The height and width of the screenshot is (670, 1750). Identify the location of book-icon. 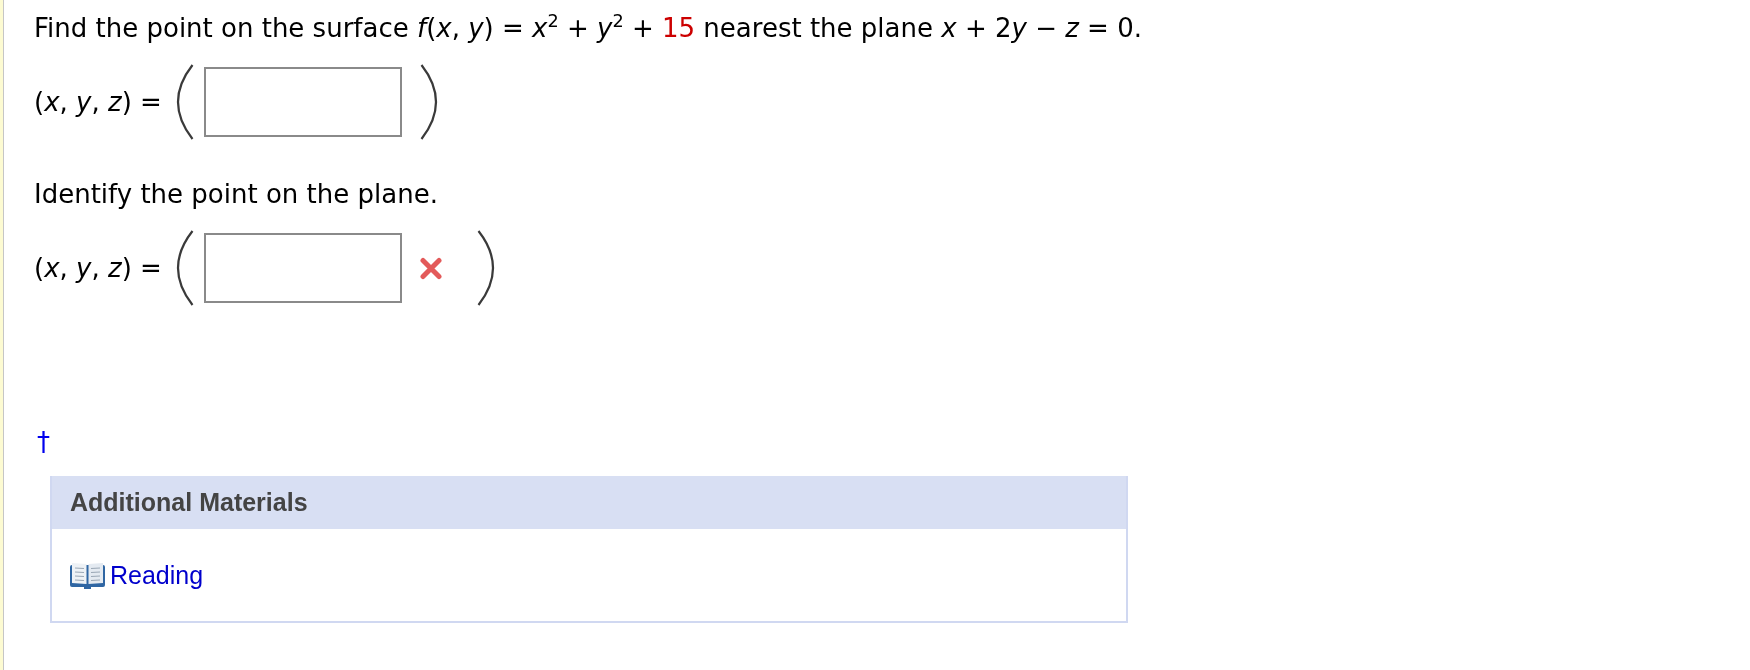
(87, 575).